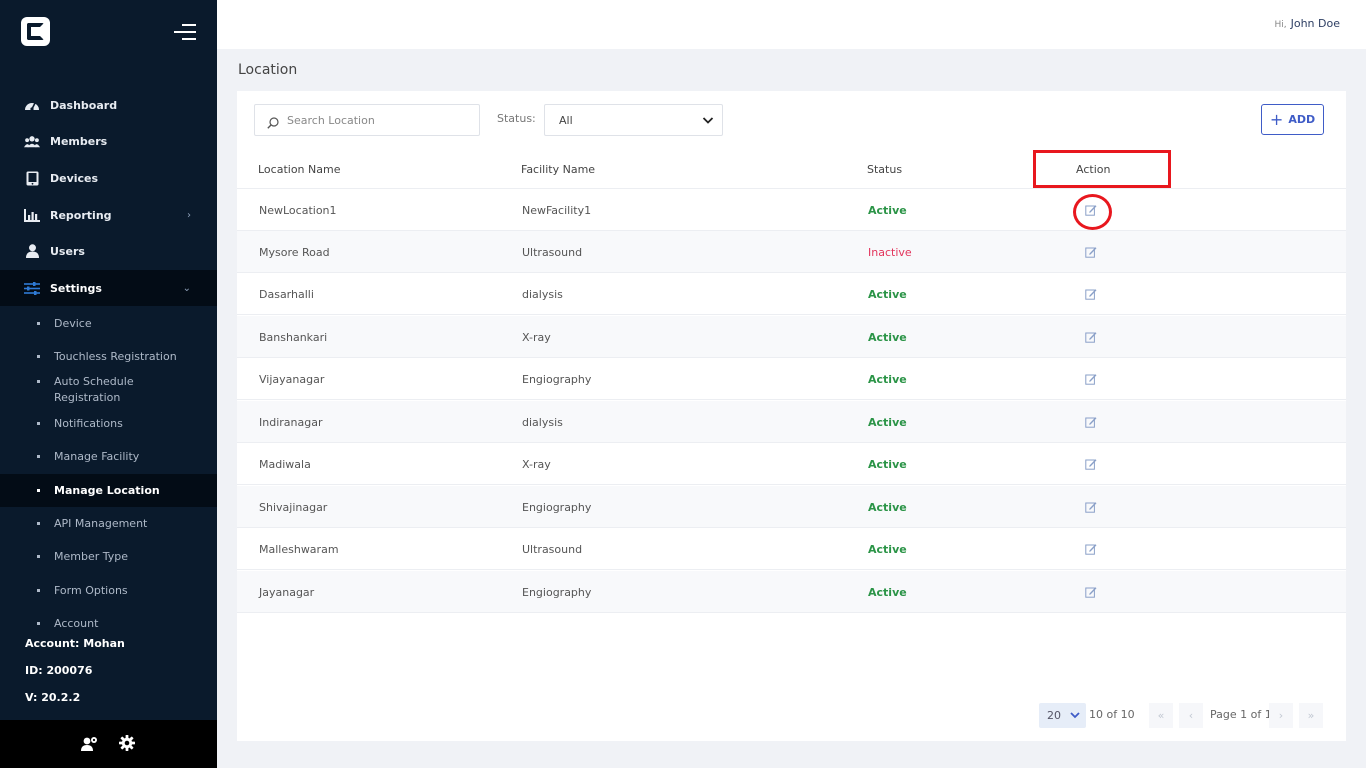 This screenshot has height=768, width=1366. What do you see at coordinates (1102, 169) in the screenshot?
I see `action-column-highlight` at bounding box center [1102, 169].